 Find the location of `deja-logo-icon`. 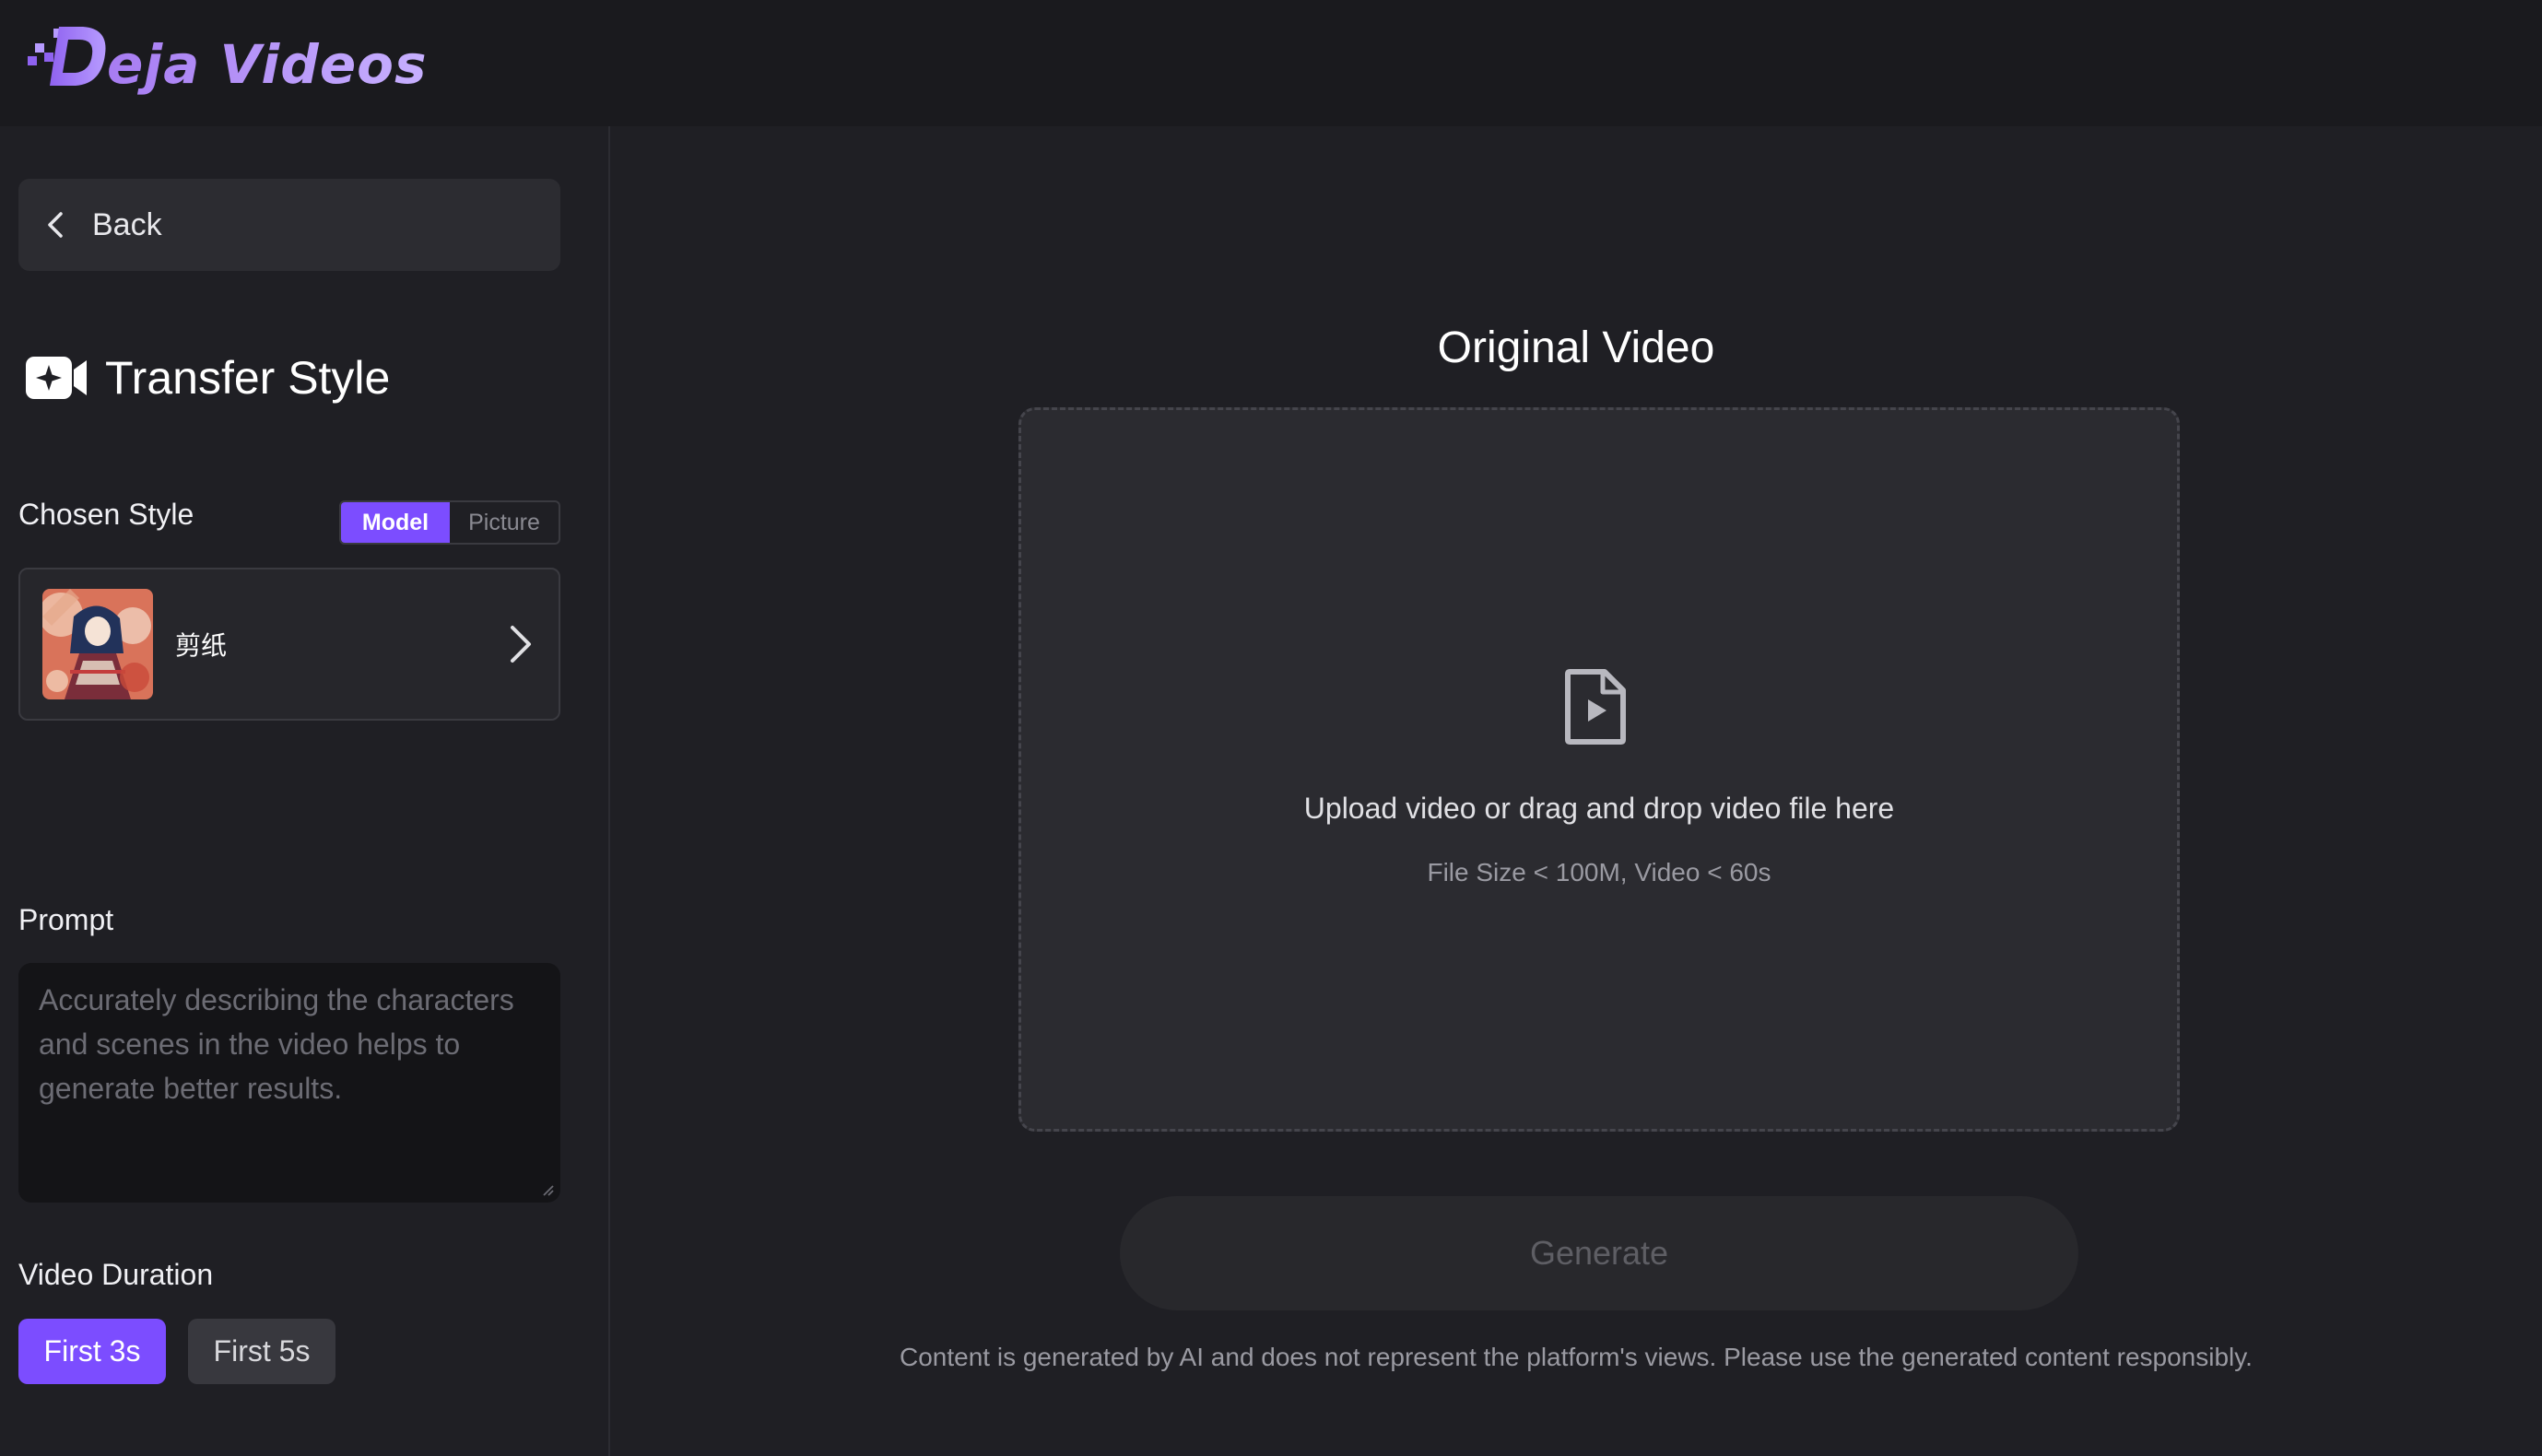

deja-logo-icon is located at coordinates (67, 56).